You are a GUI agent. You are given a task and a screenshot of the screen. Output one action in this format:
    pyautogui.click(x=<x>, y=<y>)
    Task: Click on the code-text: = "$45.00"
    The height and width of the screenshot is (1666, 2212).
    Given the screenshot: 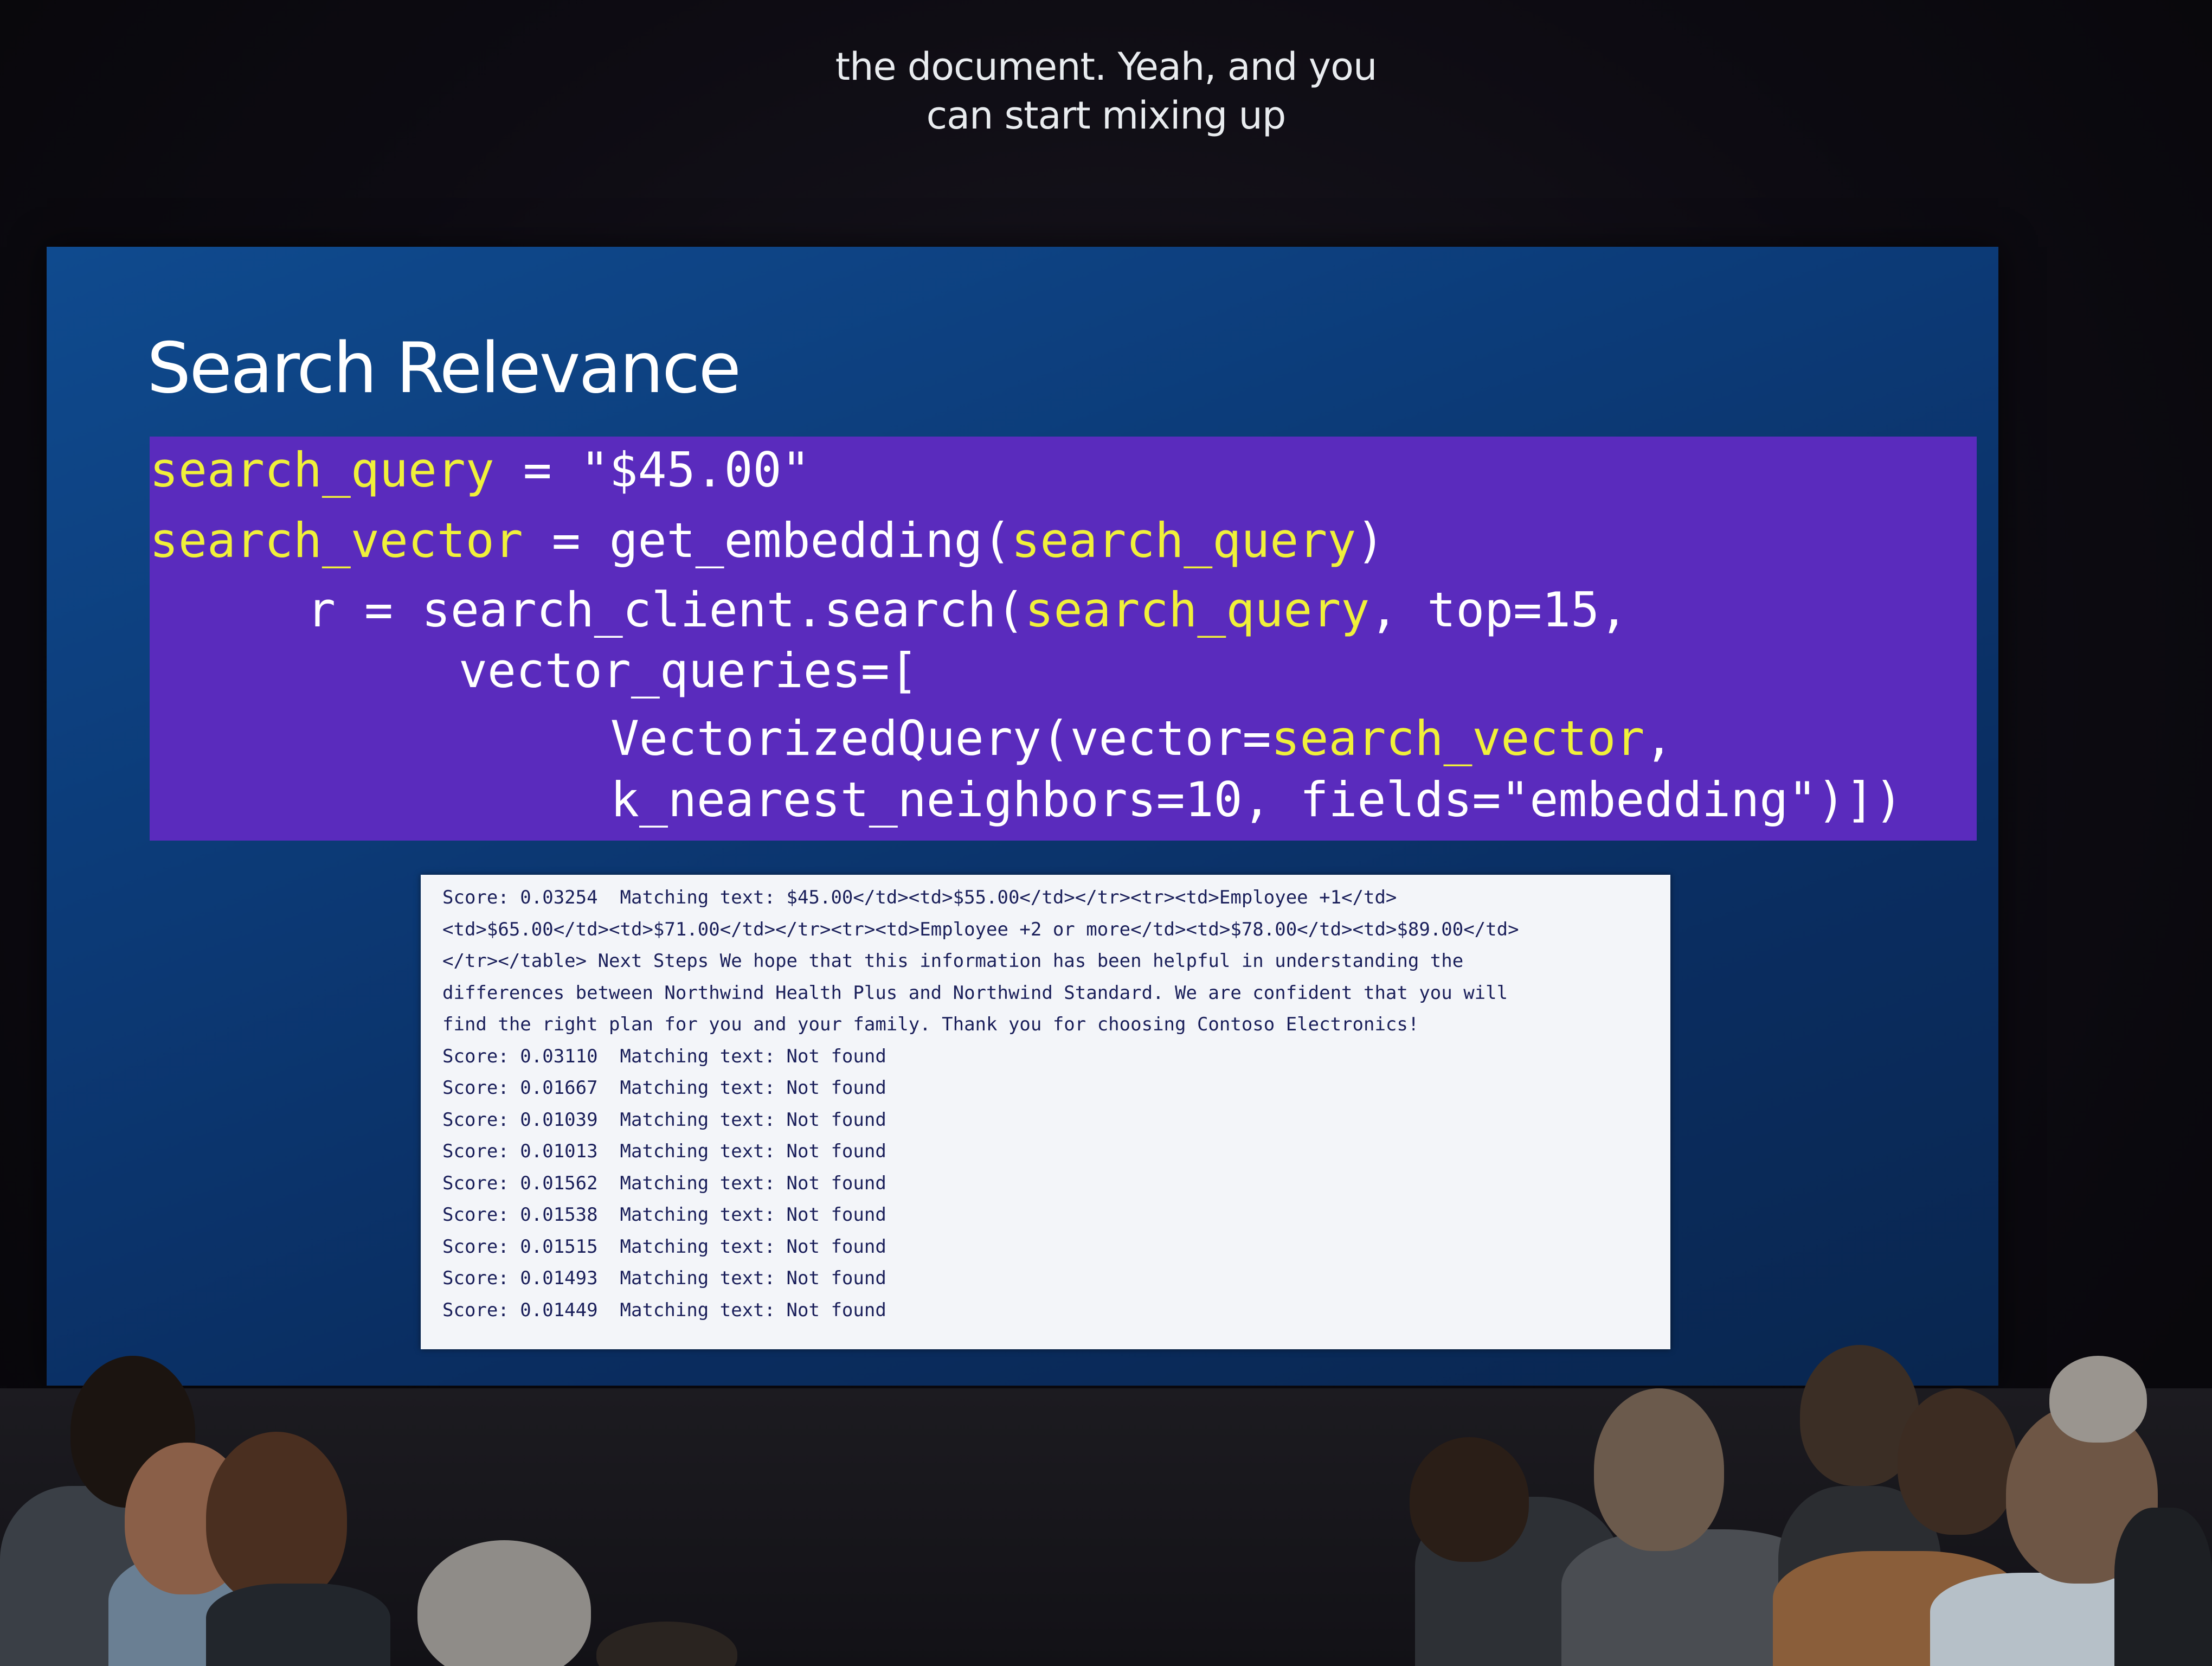 What is the action you would take?
    pyautogui.click(x=652, y=470)
    